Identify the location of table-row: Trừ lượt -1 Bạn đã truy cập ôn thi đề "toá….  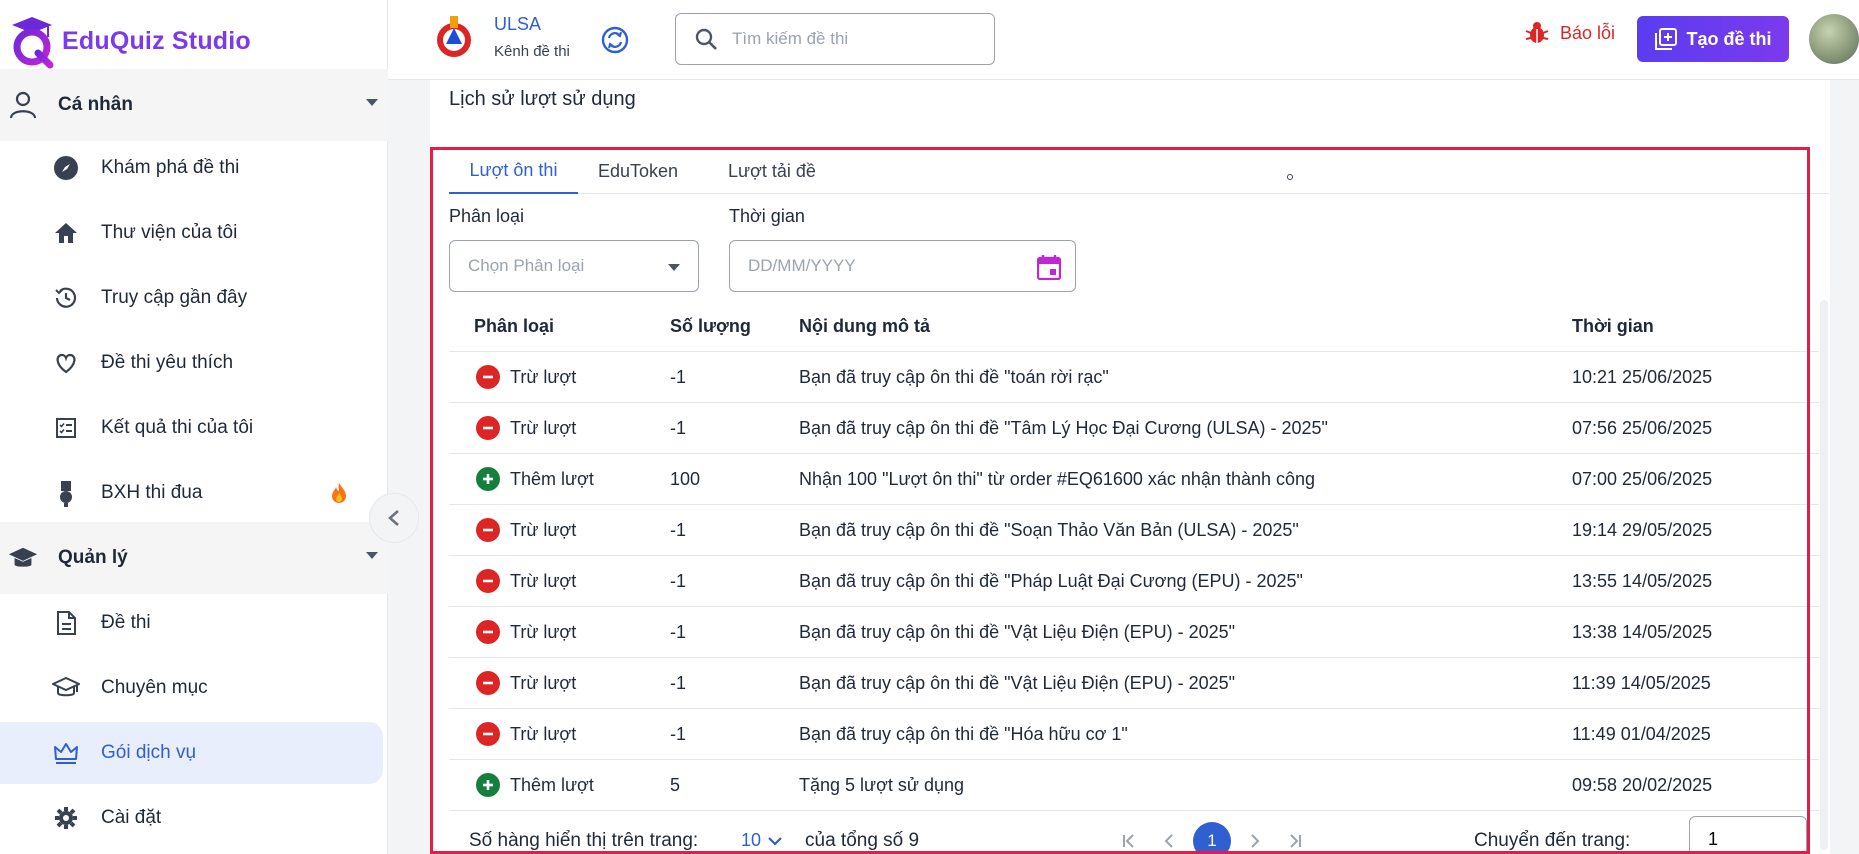
(1134, 377).